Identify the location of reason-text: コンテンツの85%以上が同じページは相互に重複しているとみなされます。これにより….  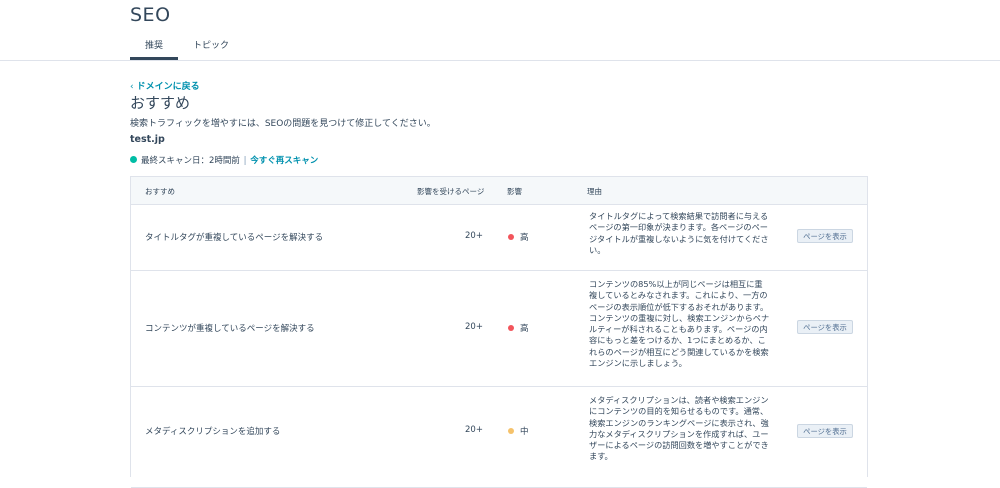
(679, 324).